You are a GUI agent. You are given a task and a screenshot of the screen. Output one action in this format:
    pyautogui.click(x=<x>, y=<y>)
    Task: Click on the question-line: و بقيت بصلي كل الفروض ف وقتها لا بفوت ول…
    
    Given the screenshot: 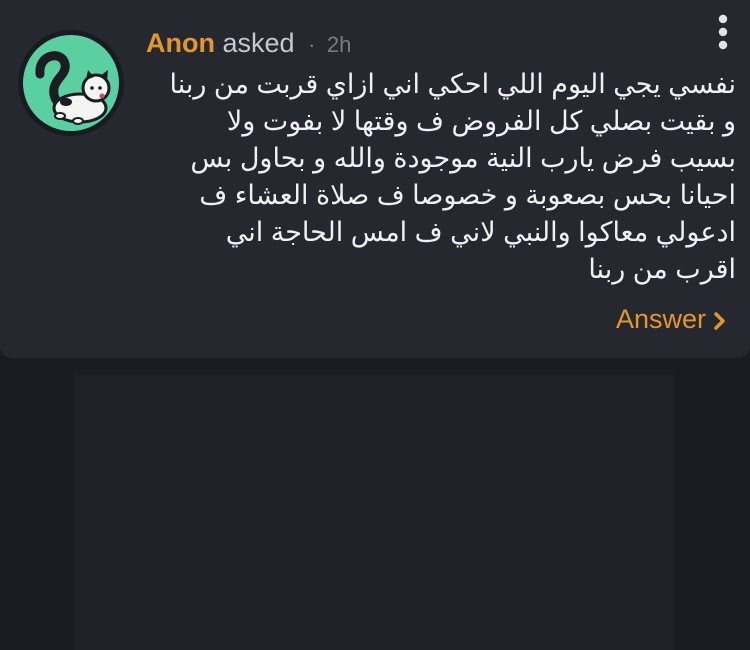 What is the action you would take?
    pyautogui.click(x=481, y=121)
    